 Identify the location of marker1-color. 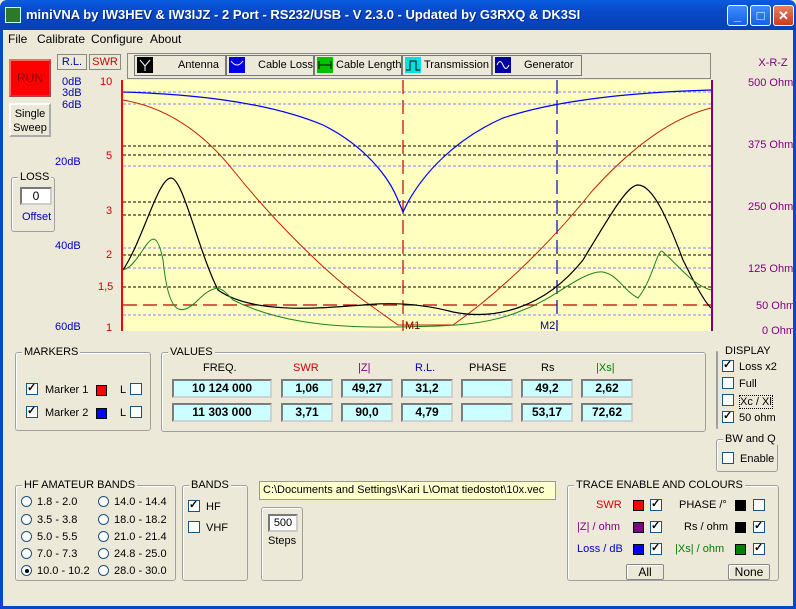
(101, 390).